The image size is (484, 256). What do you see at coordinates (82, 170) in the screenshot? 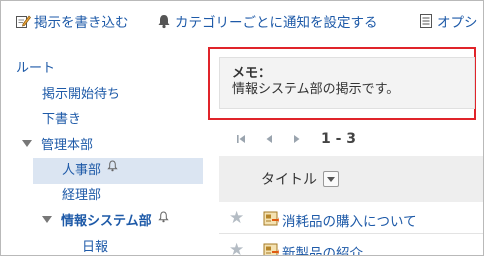
I see `sidebar-item-label: 人事部` at bounding box center [82, 170].